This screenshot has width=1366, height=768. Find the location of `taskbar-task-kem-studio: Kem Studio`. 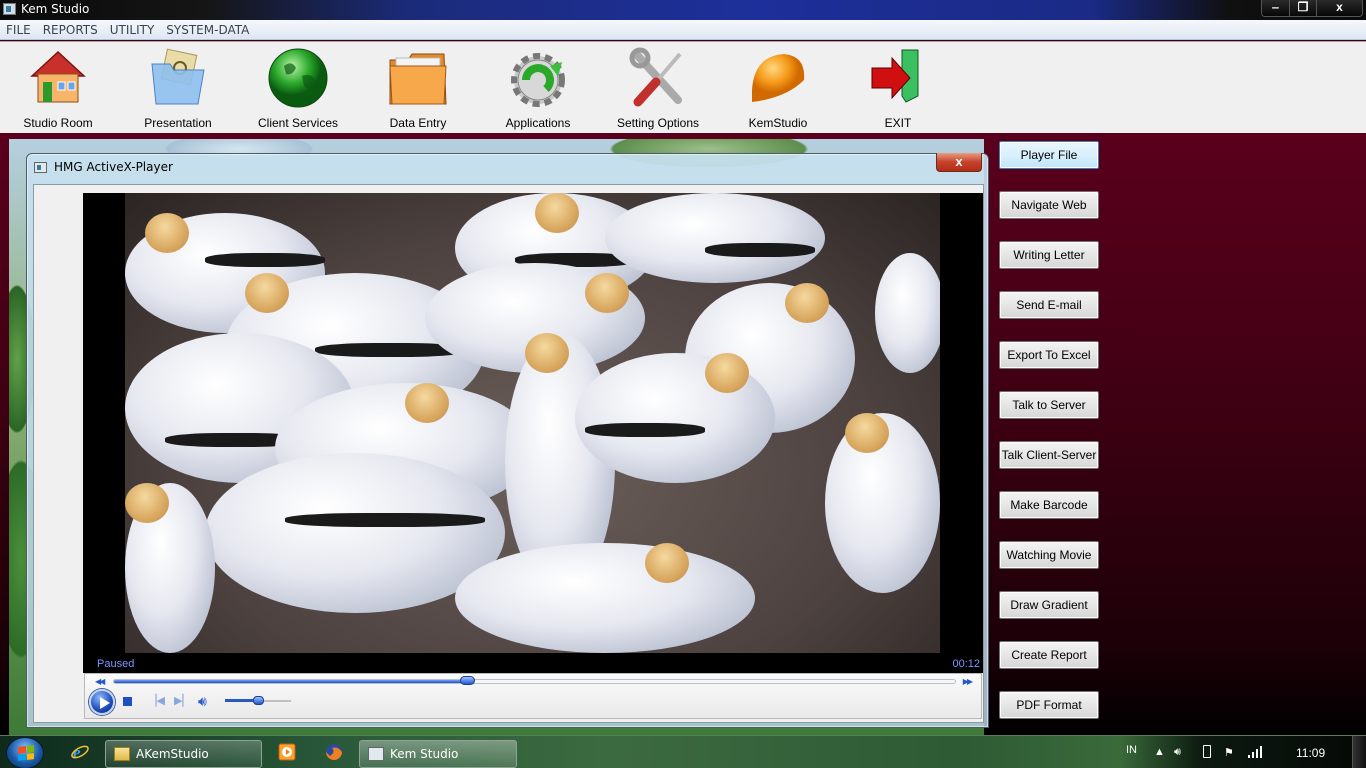

taskbar-task-kem-studio: Kem Studio is located at coordinates (438, 754).